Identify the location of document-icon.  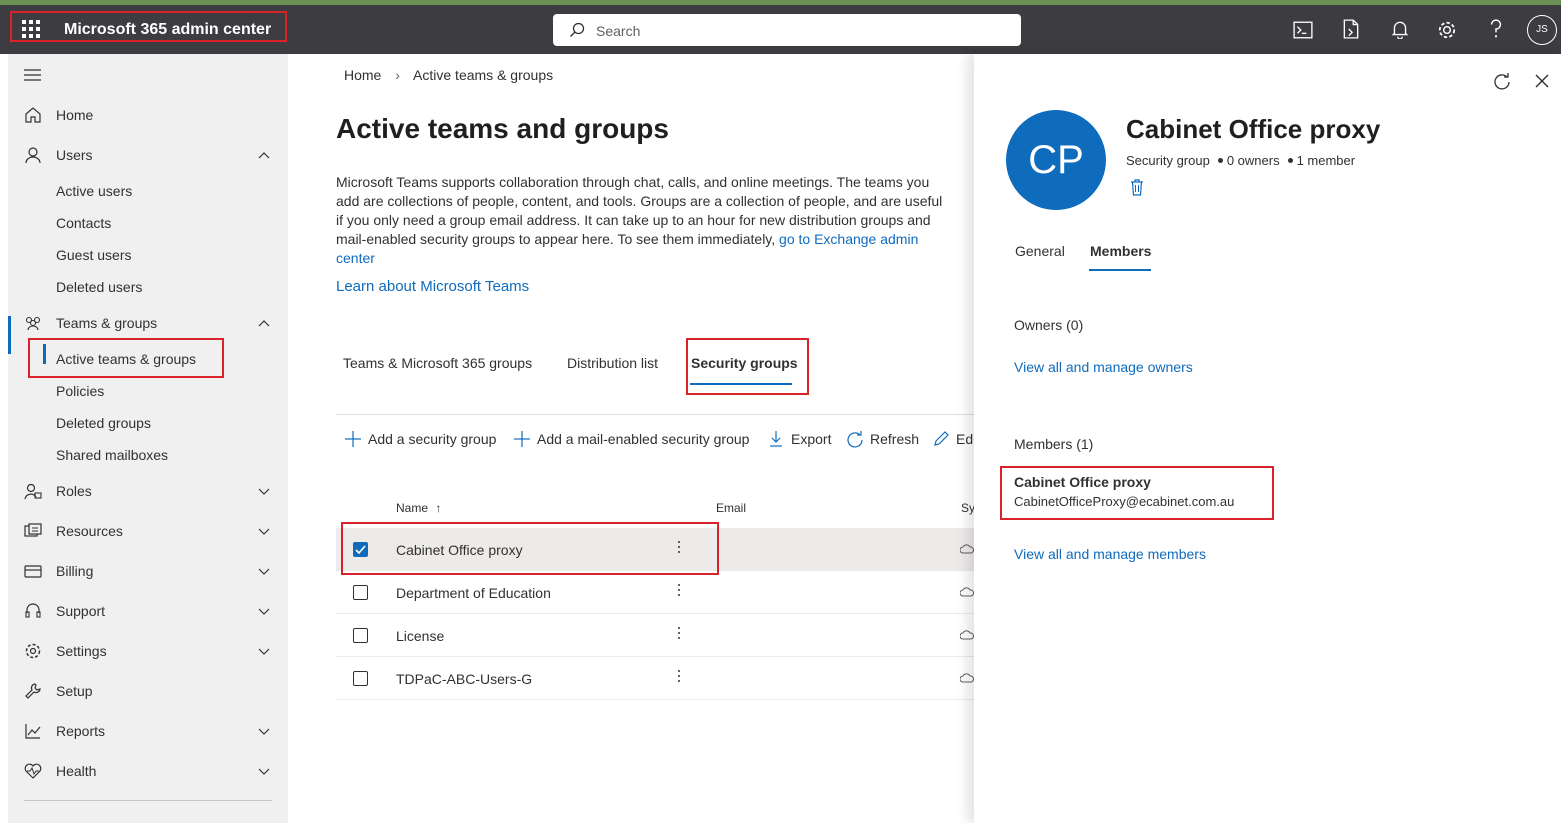
(1351, 29).